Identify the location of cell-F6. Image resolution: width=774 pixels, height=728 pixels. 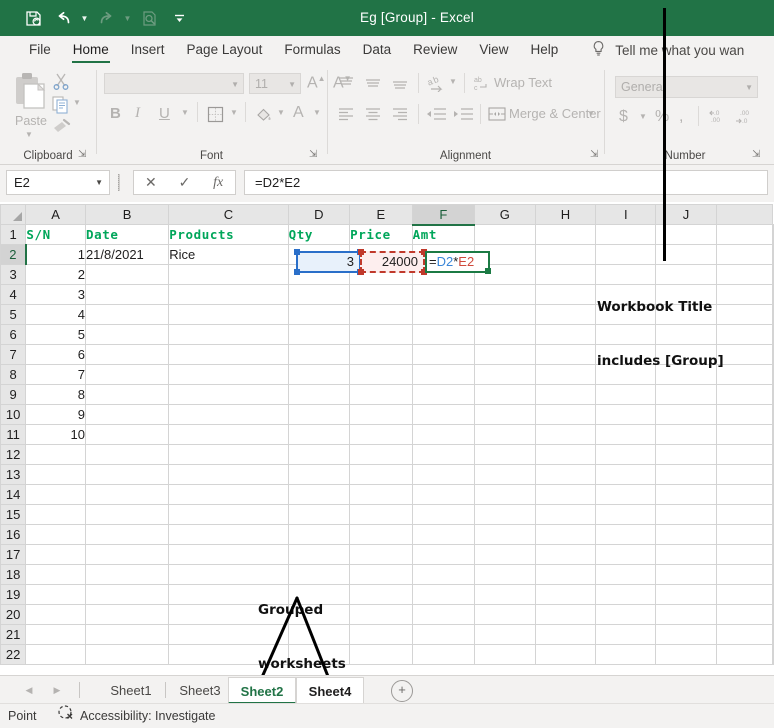
(443, 334).